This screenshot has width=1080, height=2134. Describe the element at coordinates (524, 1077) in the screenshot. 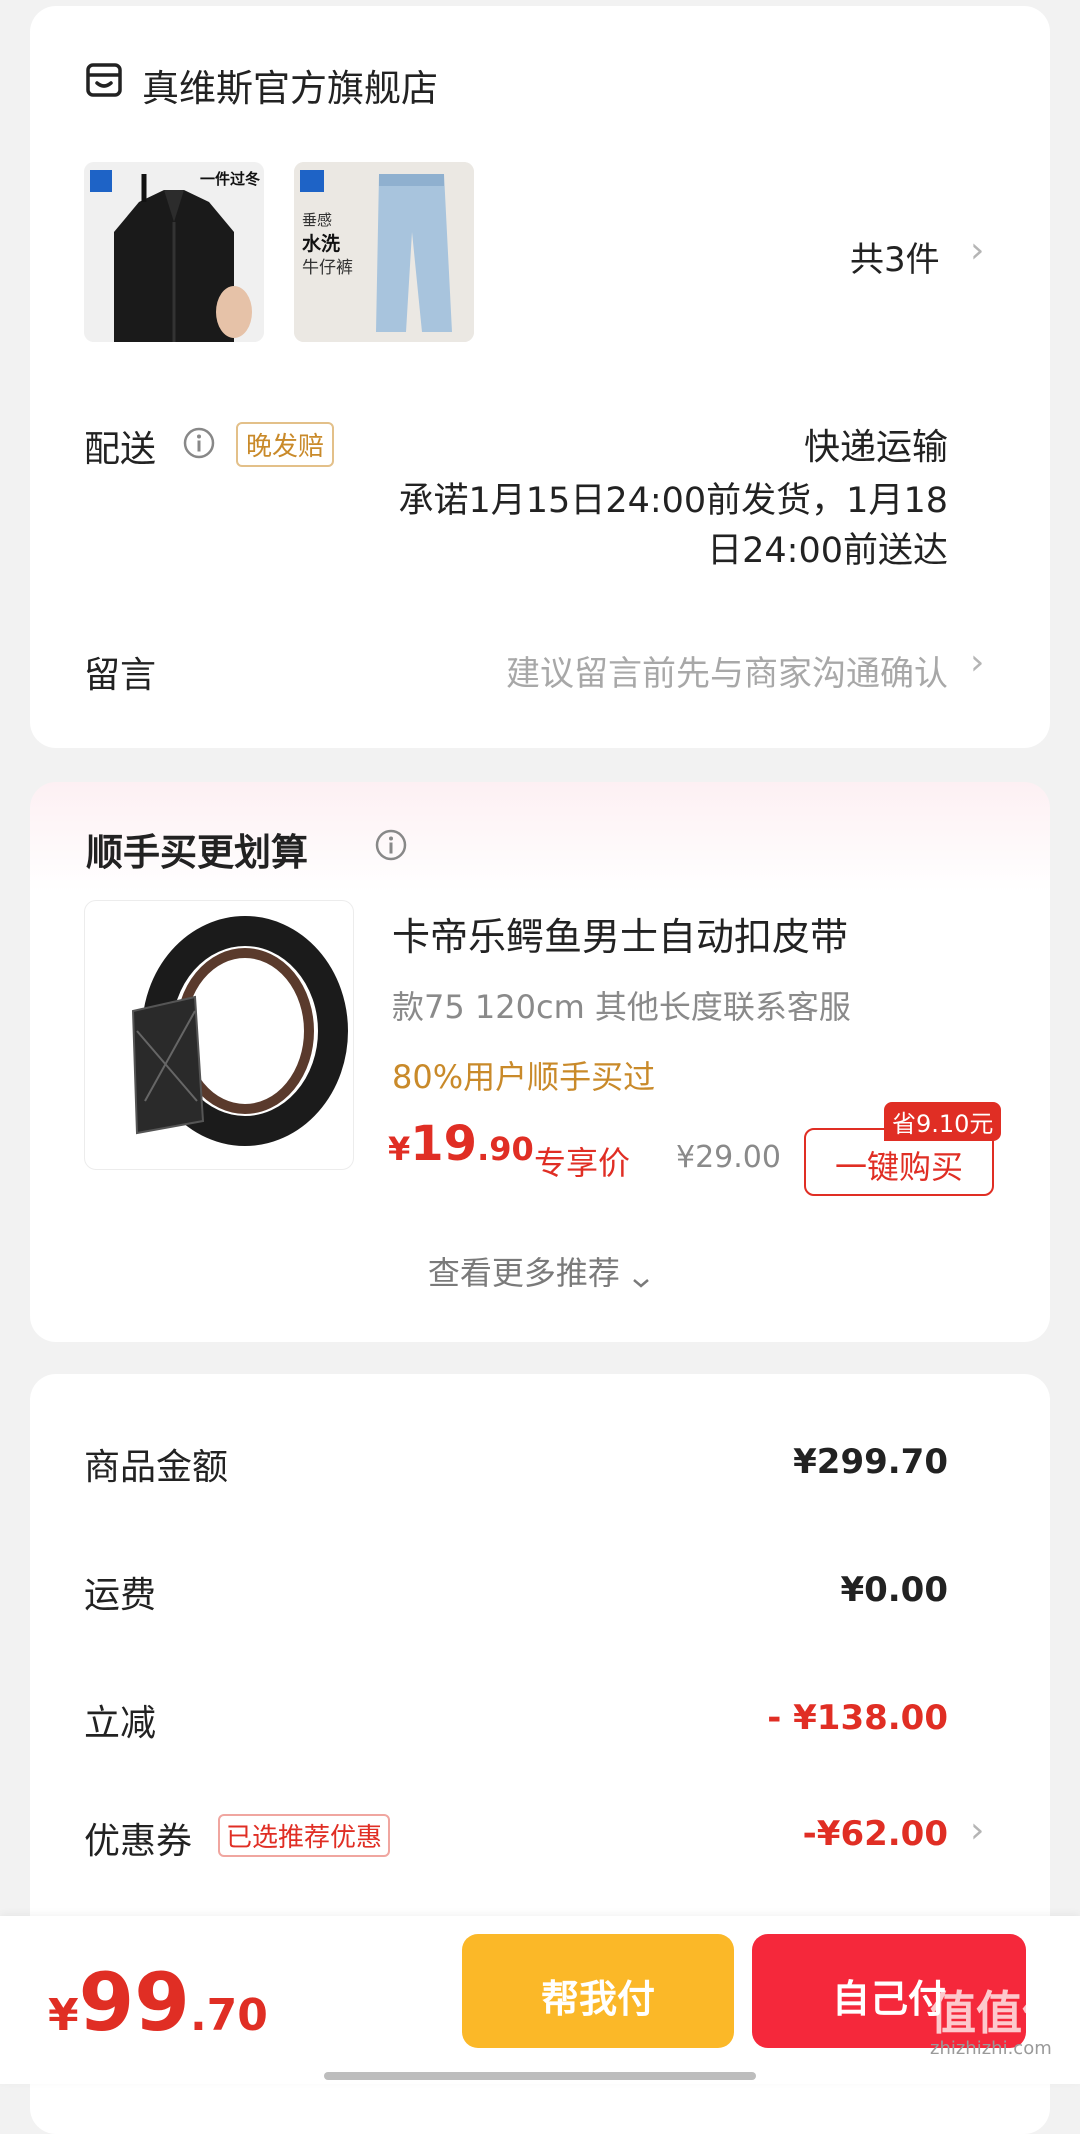

I see `recommend-social-proof: 80%用户顺手买过` at that location.